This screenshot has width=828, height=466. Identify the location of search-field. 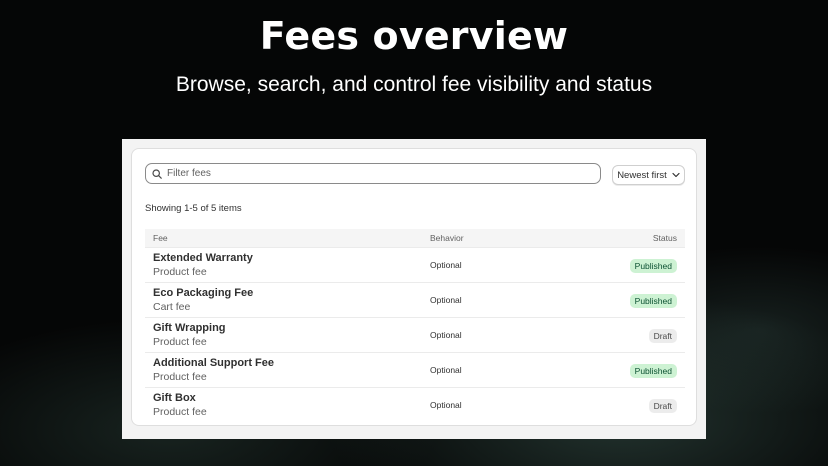
(373, 173).